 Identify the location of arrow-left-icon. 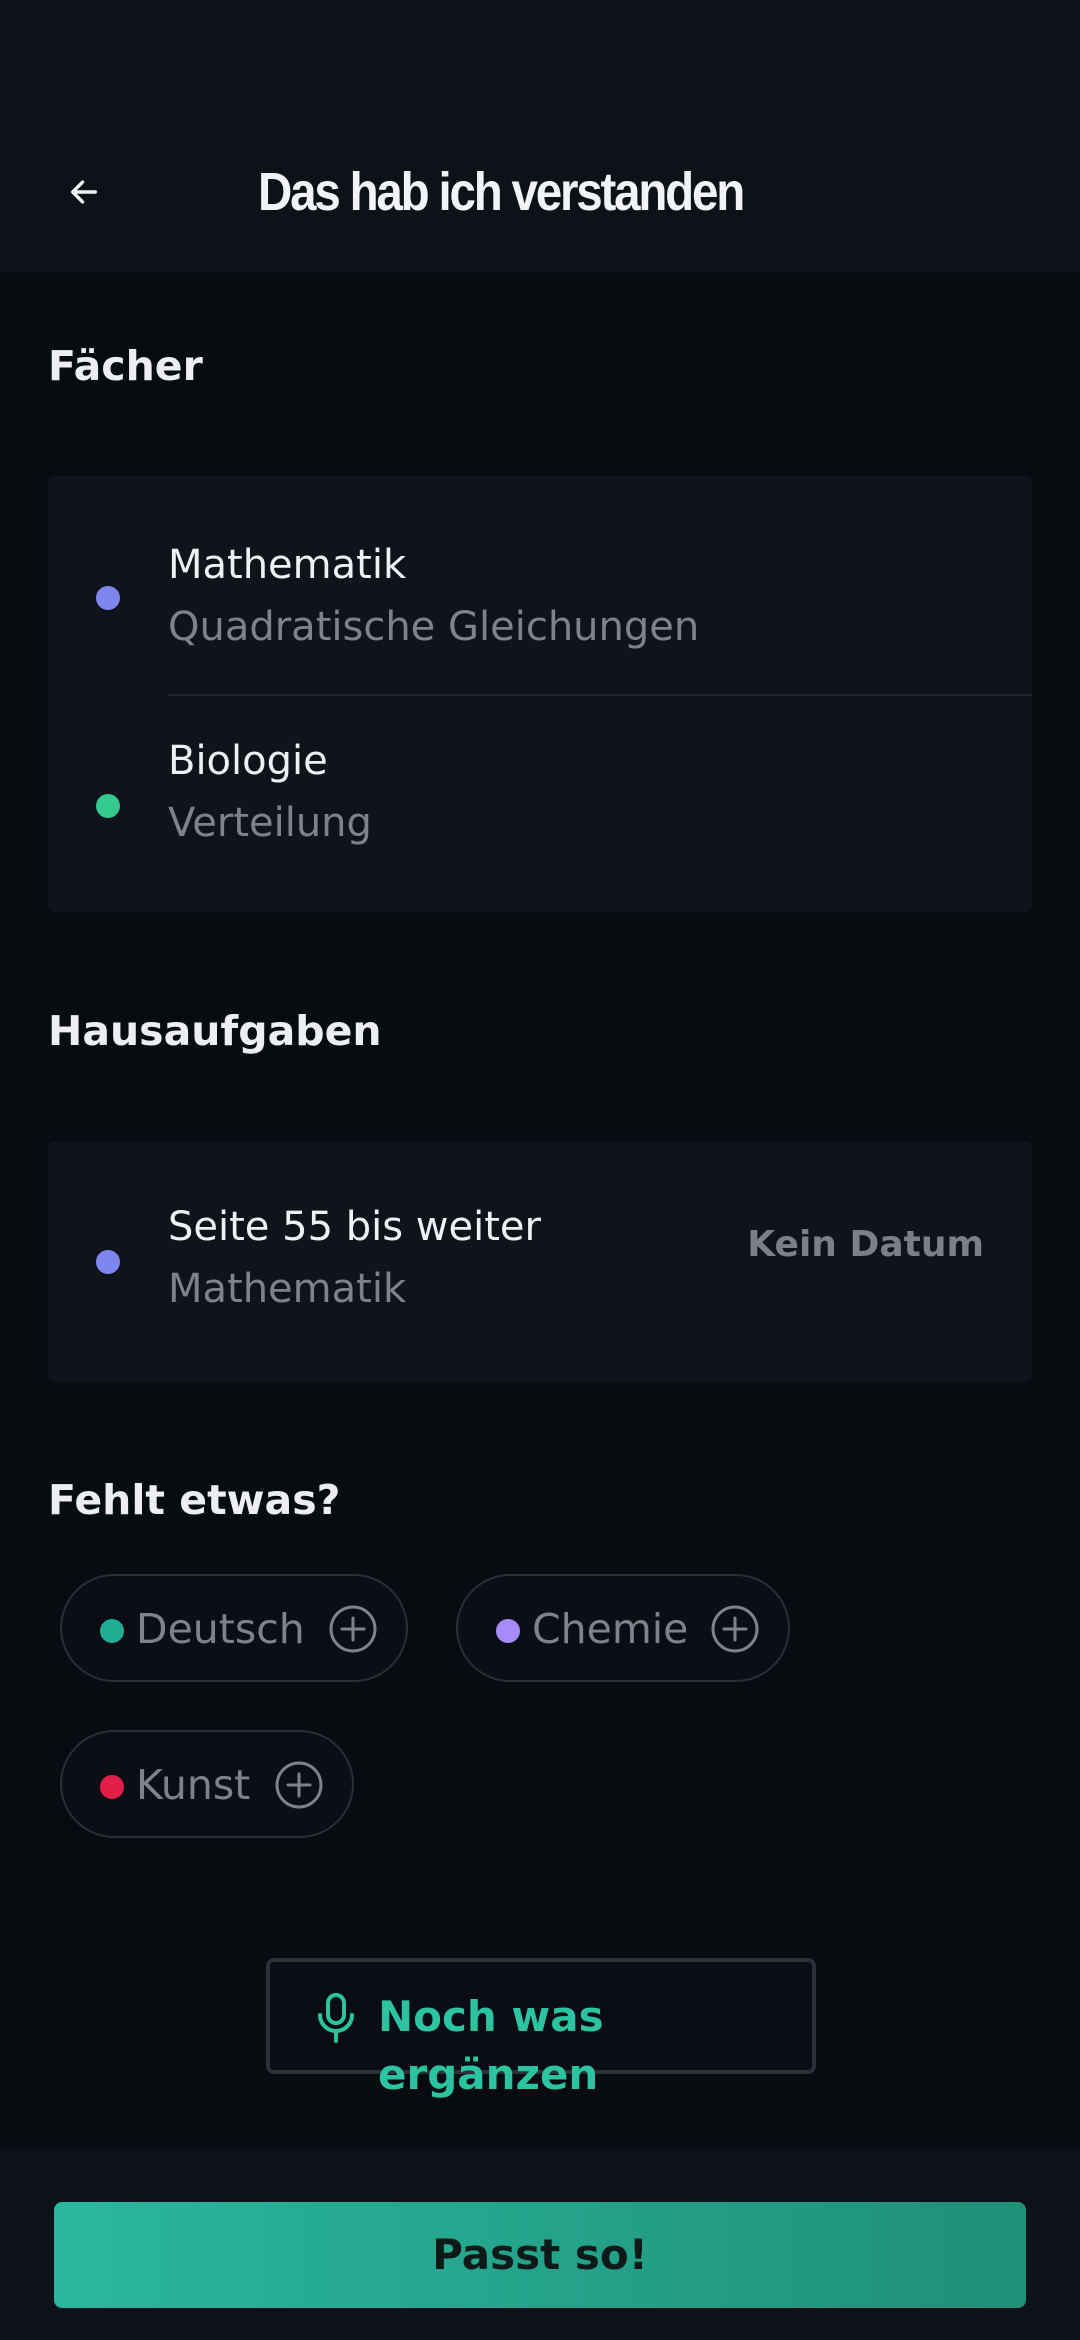
(84, 192).